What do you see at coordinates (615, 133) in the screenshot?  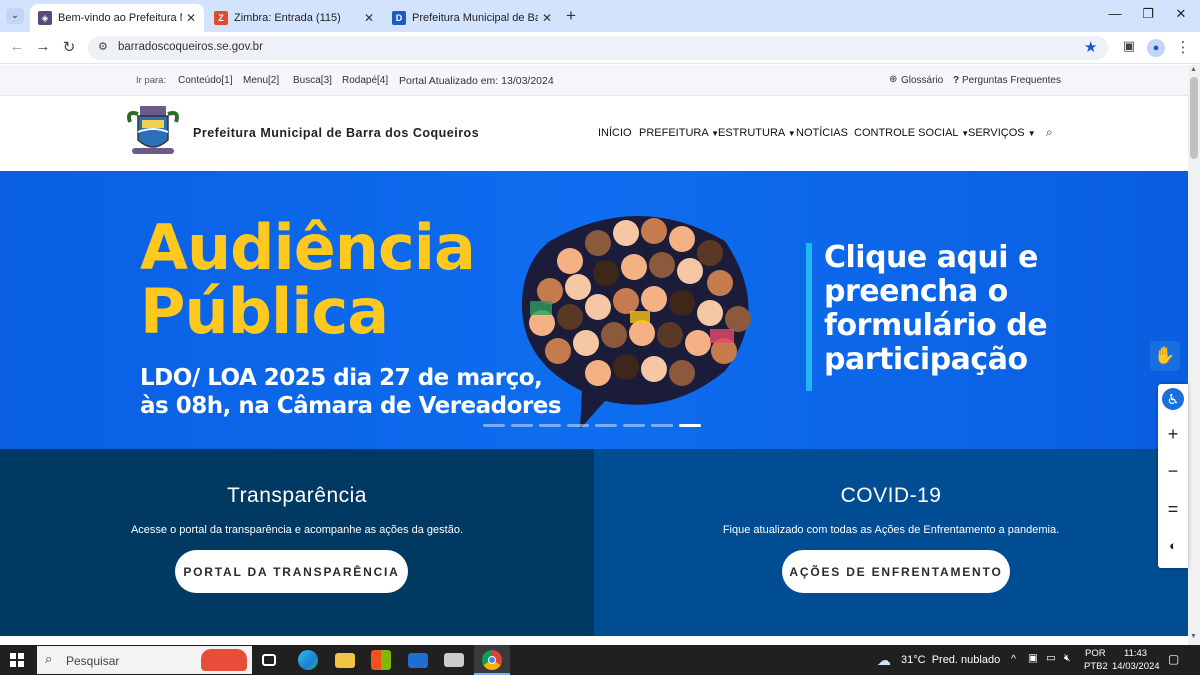 I see `menu-inicio: INÍCIO` at bounding box center [615, 133].